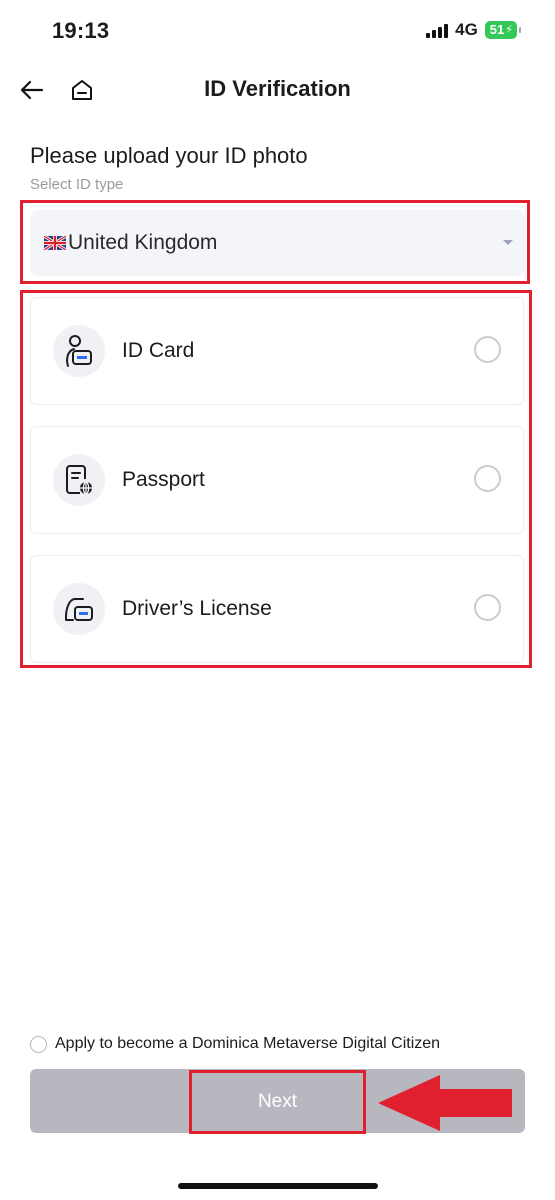 This screenshot has width=555, height=1200. Describe the element at coordinates (163, 479) in the screenshot. I see `option-label: Passport` at that location.